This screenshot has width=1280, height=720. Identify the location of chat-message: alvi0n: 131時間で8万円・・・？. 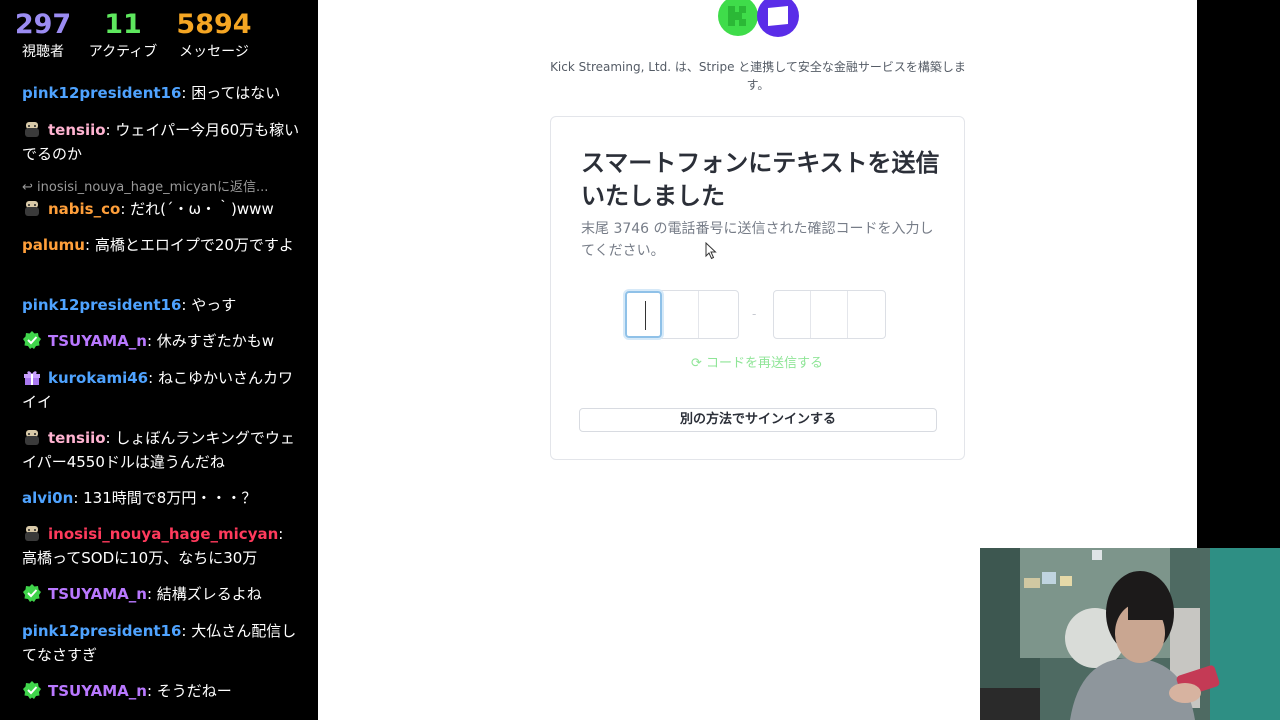
(139, 498).